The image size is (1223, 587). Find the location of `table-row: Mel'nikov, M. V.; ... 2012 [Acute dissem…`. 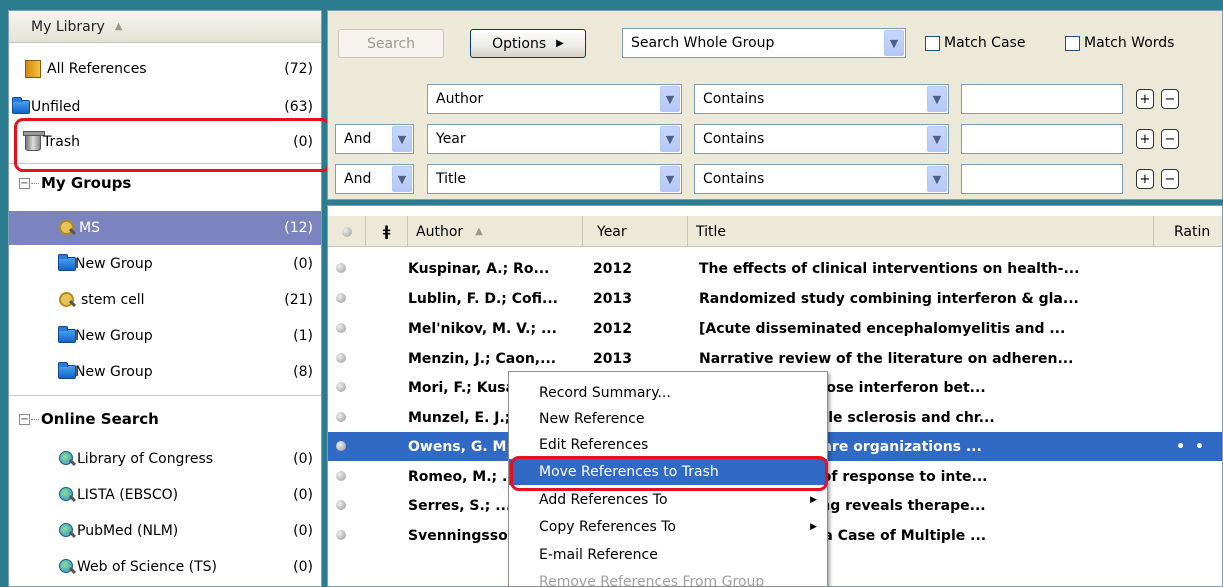

table-row: Mel'nikov, M. V.; ... 2012 [Acute dissem… is located at coordinates (775, 328).